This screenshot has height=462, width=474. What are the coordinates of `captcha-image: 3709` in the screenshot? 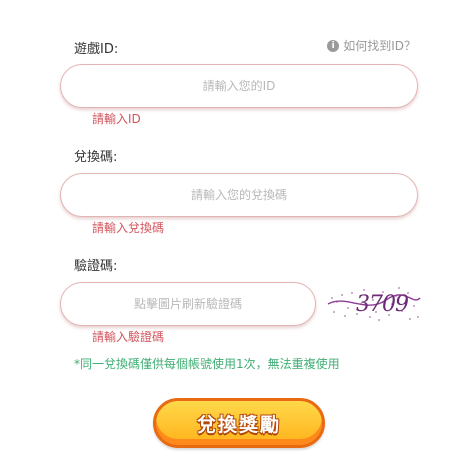 It's located at (374, 304).